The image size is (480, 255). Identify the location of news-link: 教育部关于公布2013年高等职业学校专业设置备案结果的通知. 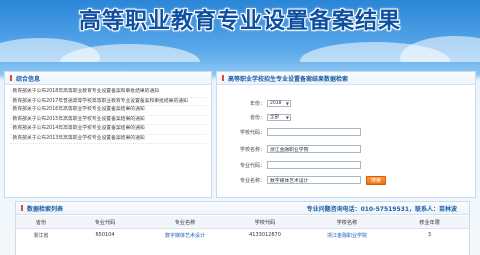
(108, 140).